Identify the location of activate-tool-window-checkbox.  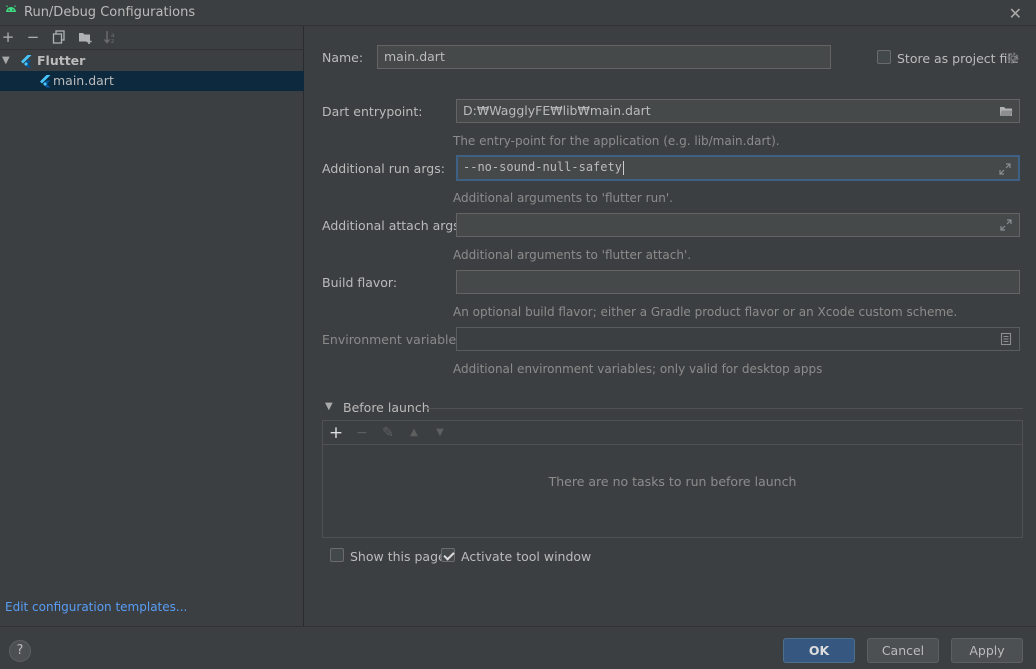
(448, 555).